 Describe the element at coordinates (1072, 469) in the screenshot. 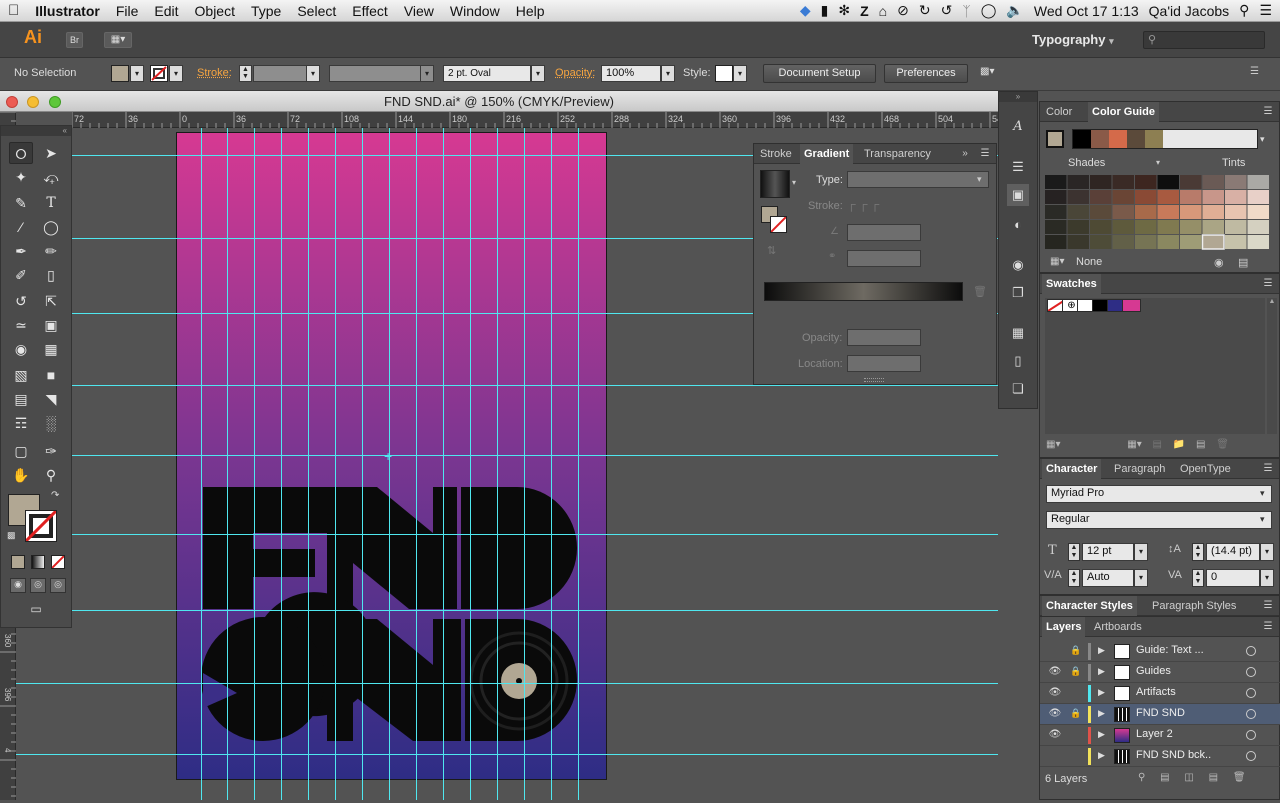

I see `tab-character: Character` at that location.